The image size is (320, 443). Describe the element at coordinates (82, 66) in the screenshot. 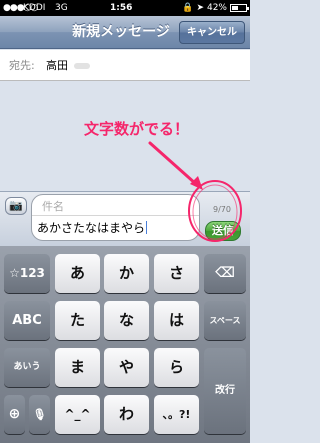

I see `redacted-name-blur` at that location.